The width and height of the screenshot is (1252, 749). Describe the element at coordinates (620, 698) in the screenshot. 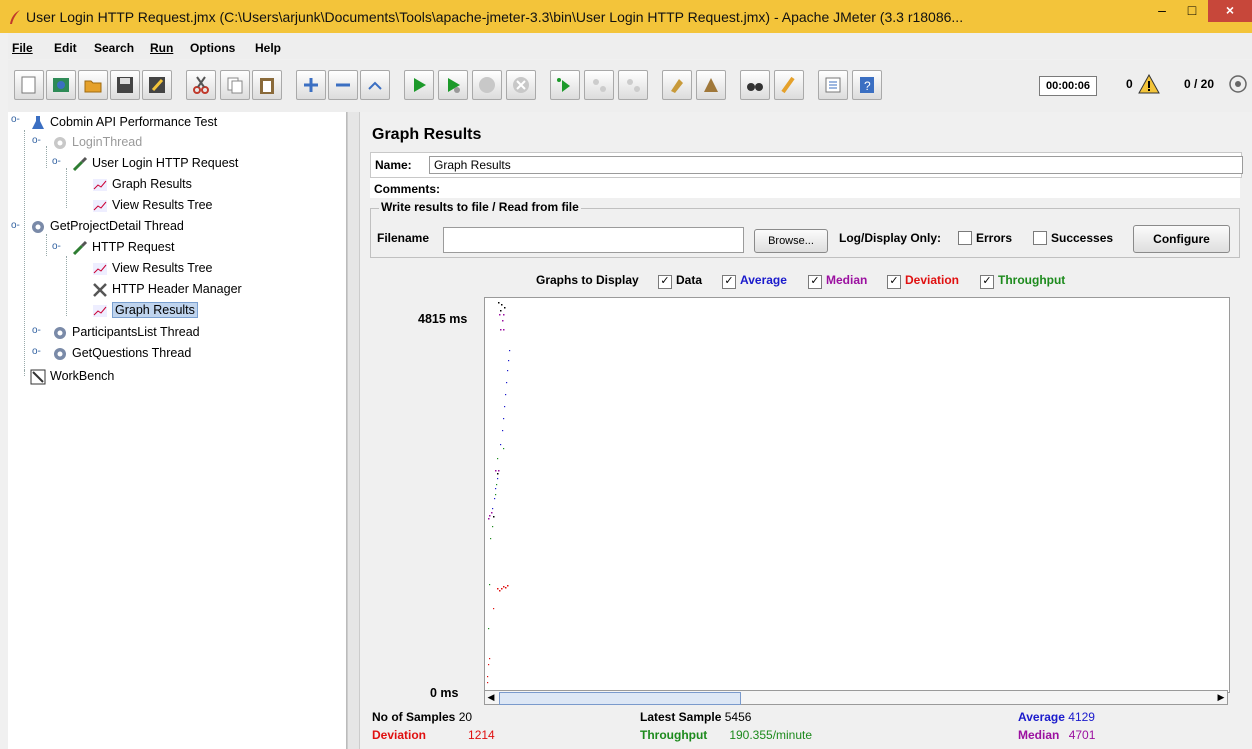

I see `scrollbar-thumb` at that location.